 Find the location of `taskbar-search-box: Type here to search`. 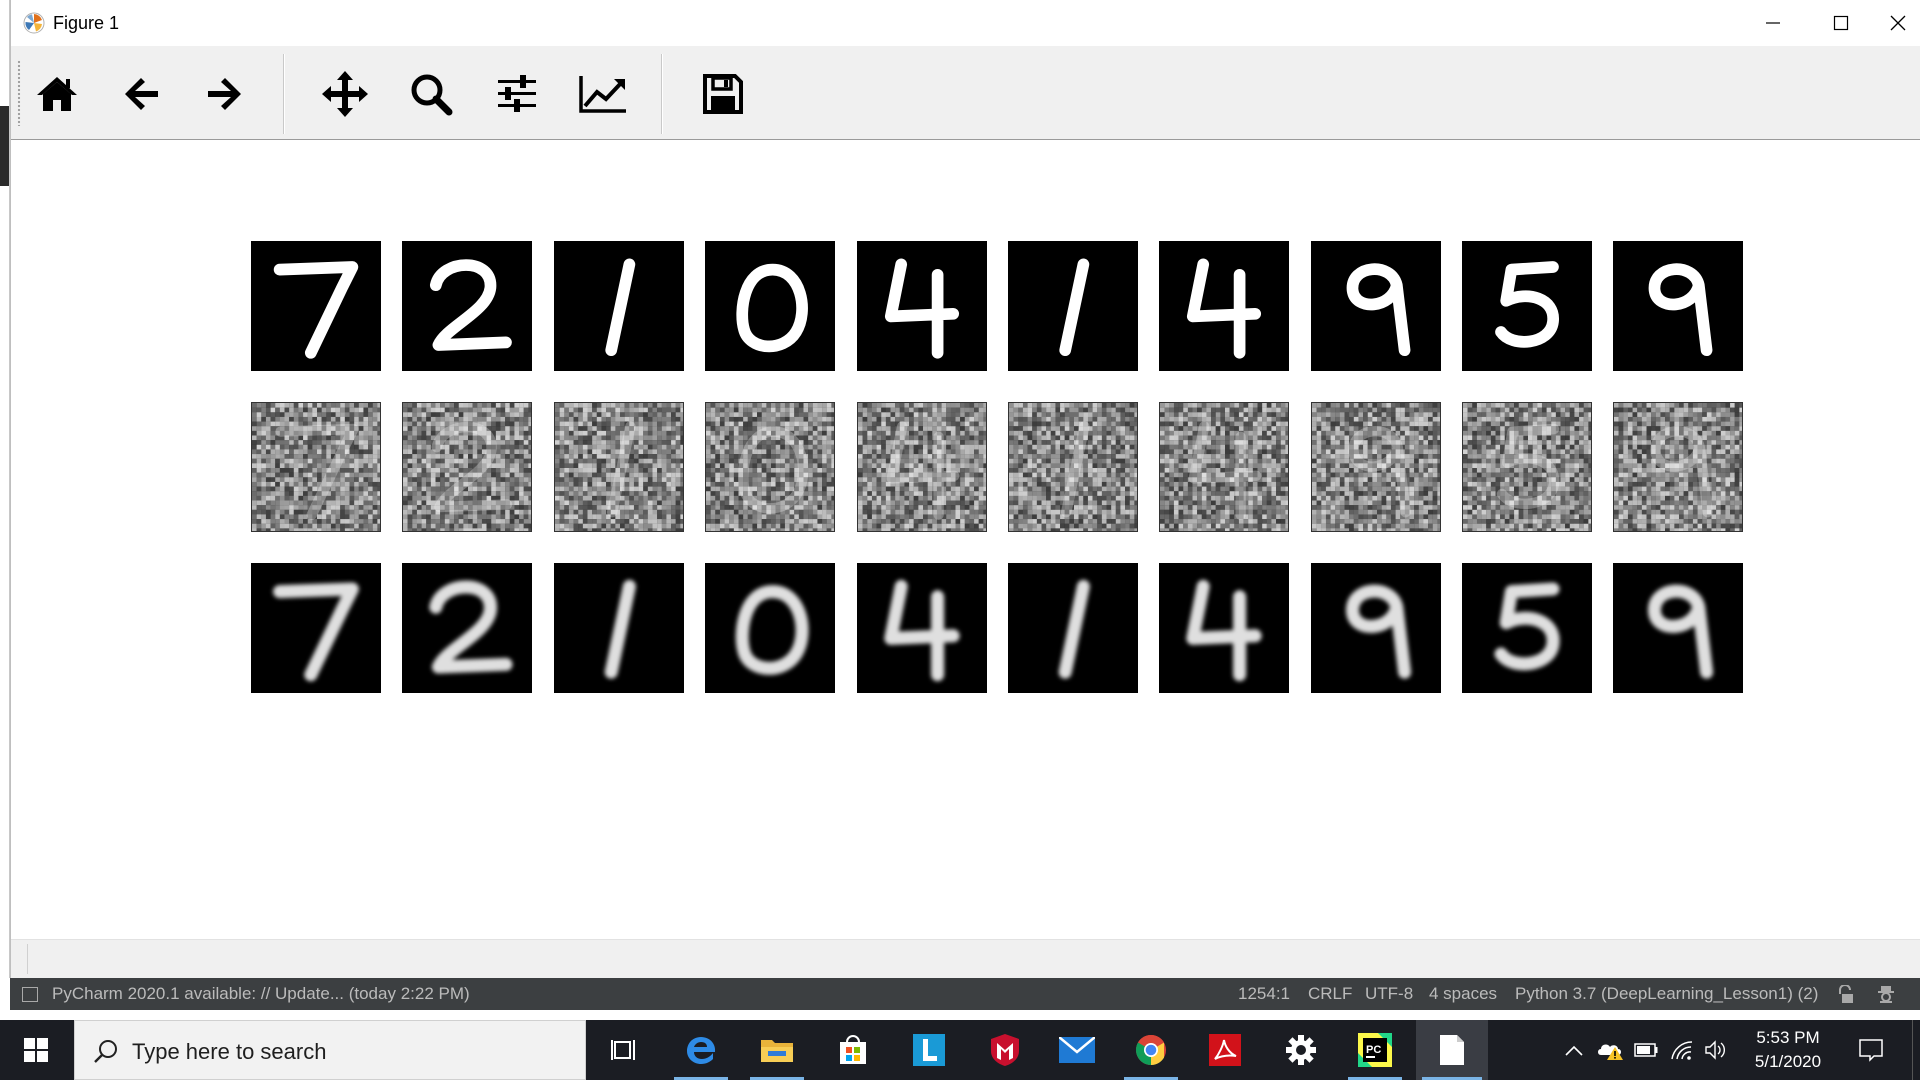

taskbar-search-box: Type here to search is located at coordinates (330, 1050).